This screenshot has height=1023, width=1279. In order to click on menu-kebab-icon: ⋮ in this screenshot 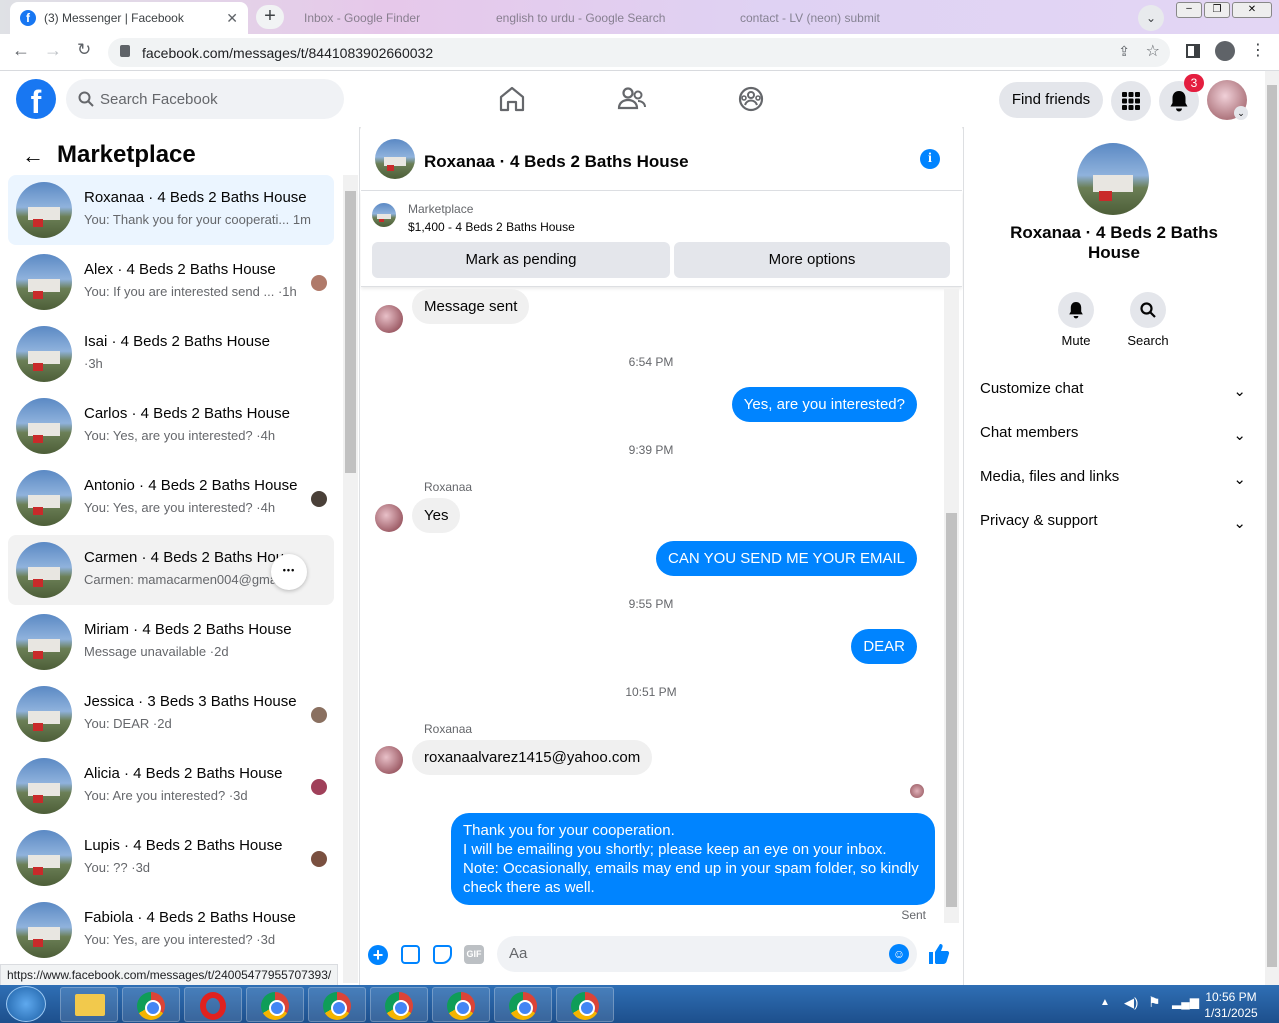, I will do `click(1258, 50)`.